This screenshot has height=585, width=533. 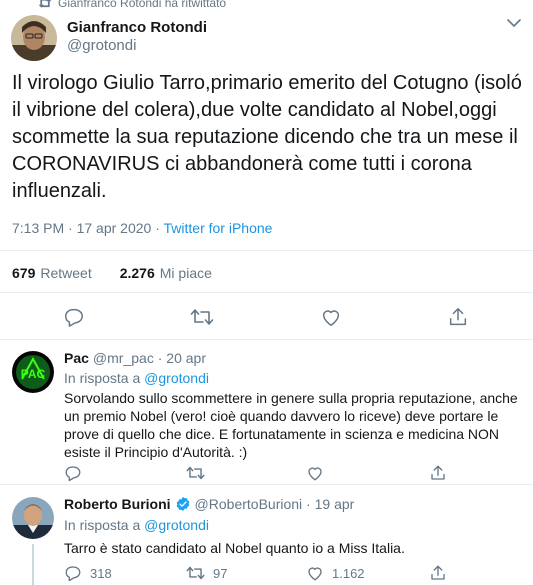 I want to click on reply-author-handle: @mr_pac, so click(x=123, y=358).